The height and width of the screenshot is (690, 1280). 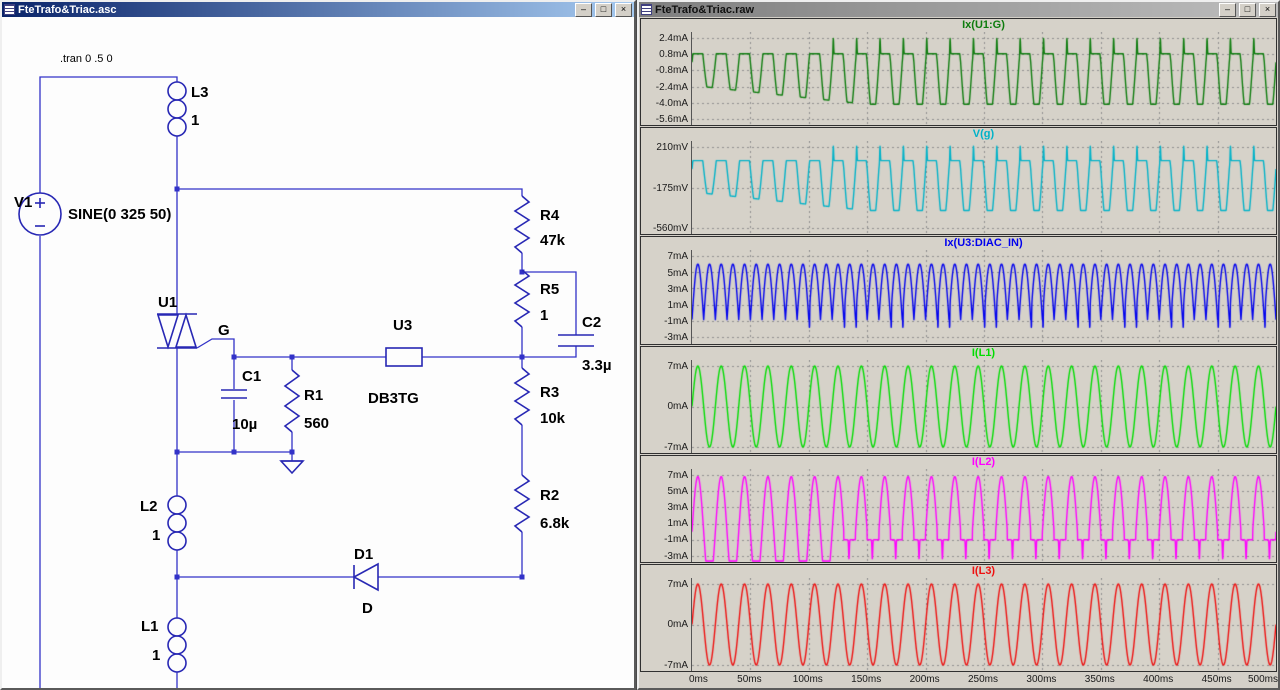 I want to click on label-r3: R3, so click(x=549, y=392).